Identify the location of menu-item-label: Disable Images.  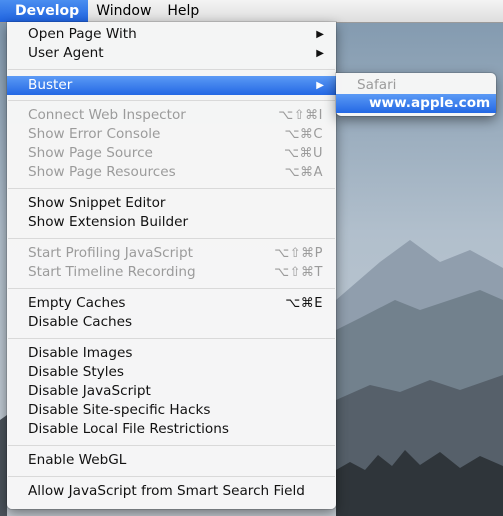
(80, 353).